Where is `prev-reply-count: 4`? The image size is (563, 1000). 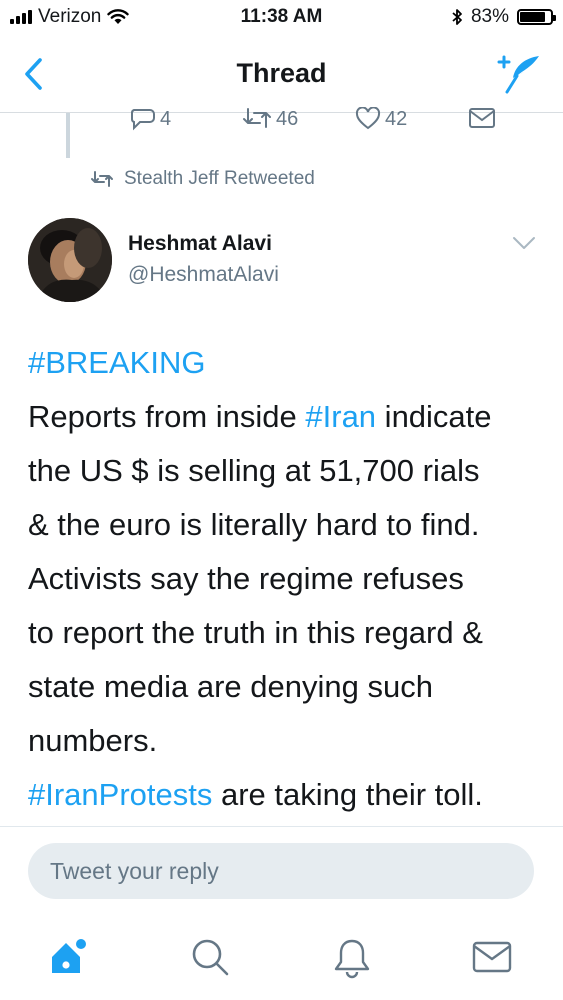
prev-reply-count: 4 is located at coordinates (166, 118).